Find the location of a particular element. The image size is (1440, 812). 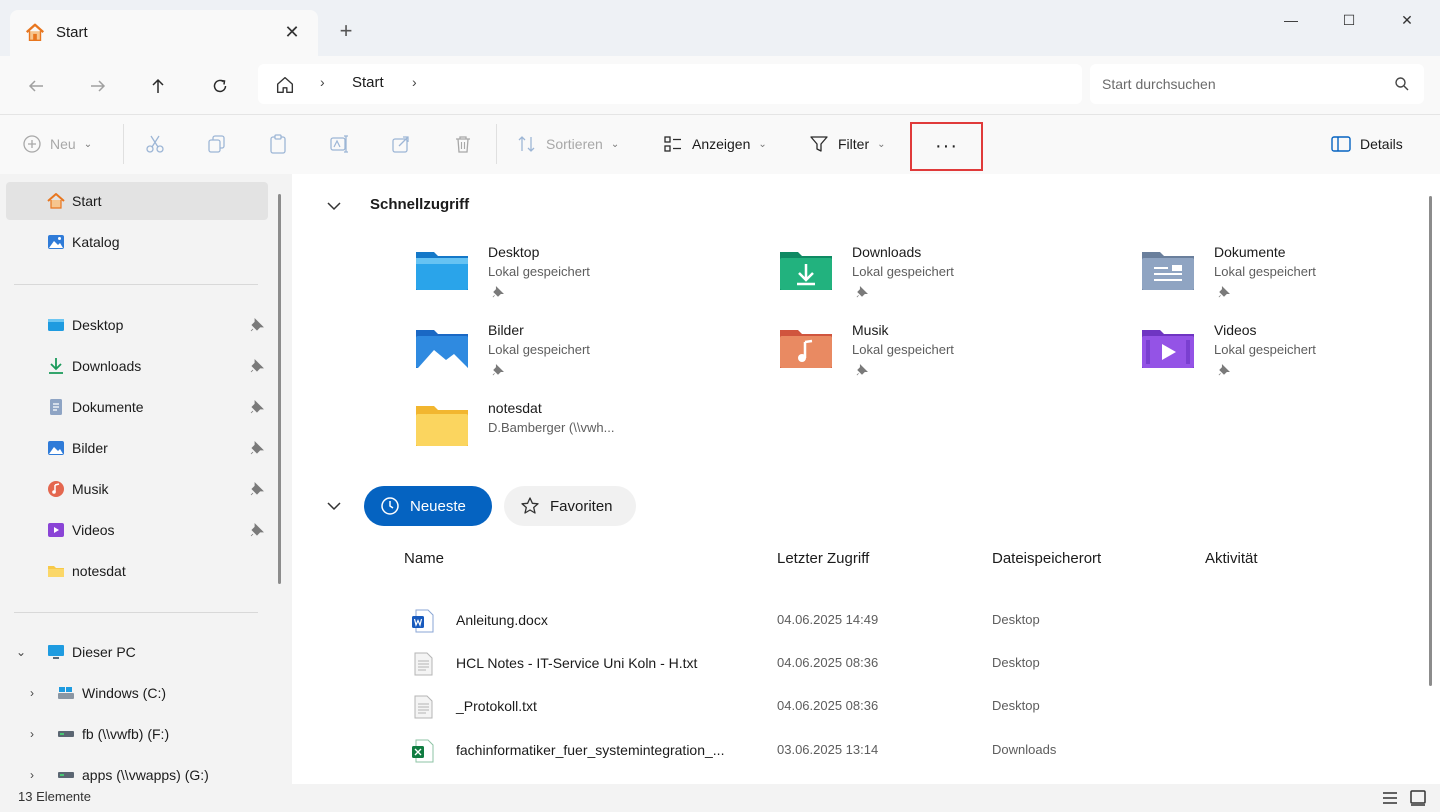

content-scrollbar is located at coordinates (1430, 441).